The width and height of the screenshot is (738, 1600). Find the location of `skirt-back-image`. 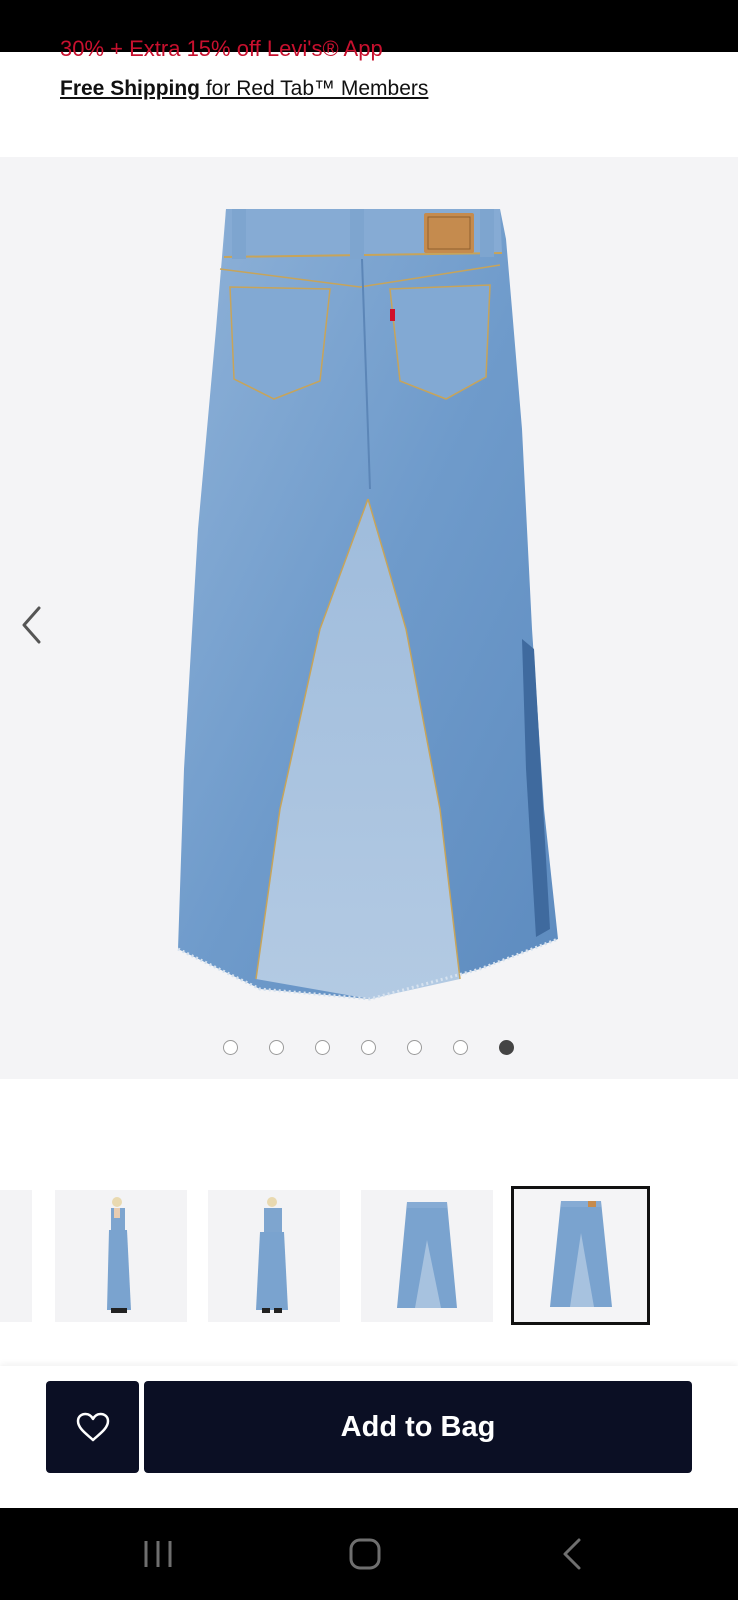

skirt-back-image is located at coordinates (581, 1254).